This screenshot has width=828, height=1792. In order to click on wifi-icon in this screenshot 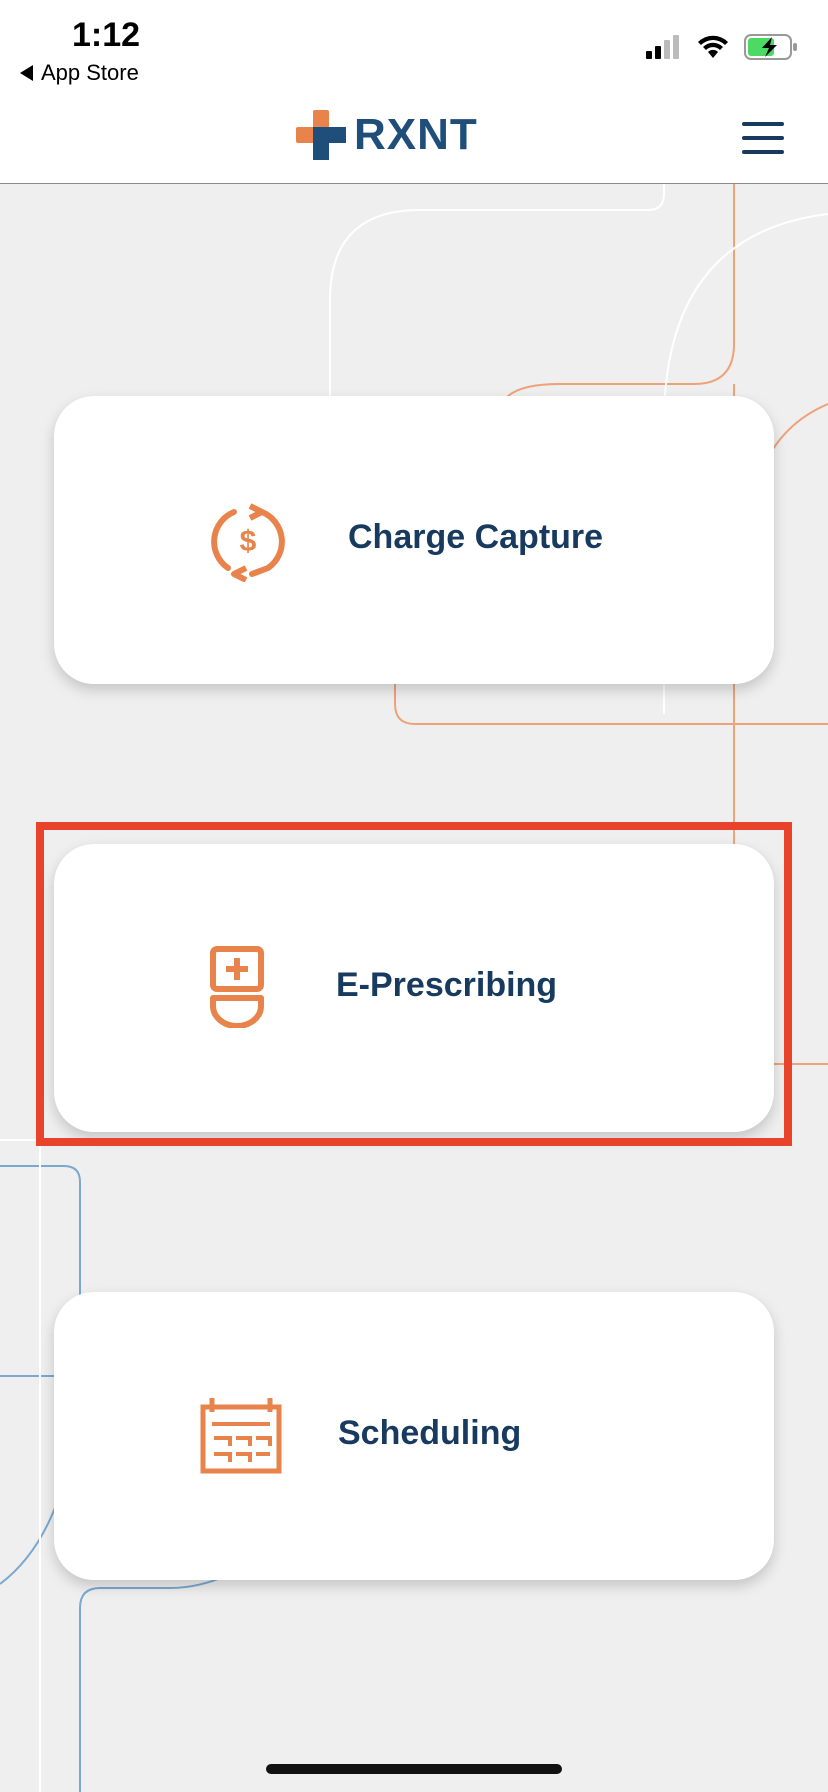, I will do `click(713, 46)`.